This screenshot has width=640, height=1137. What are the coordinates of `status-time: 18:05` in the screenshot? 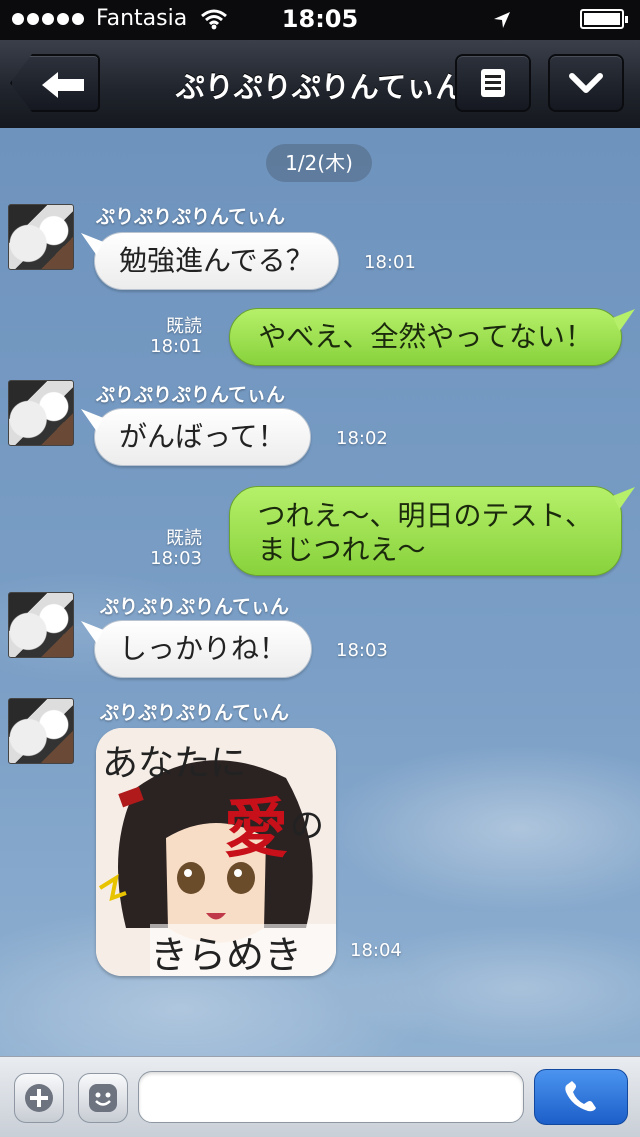 It's located at (320, 19).